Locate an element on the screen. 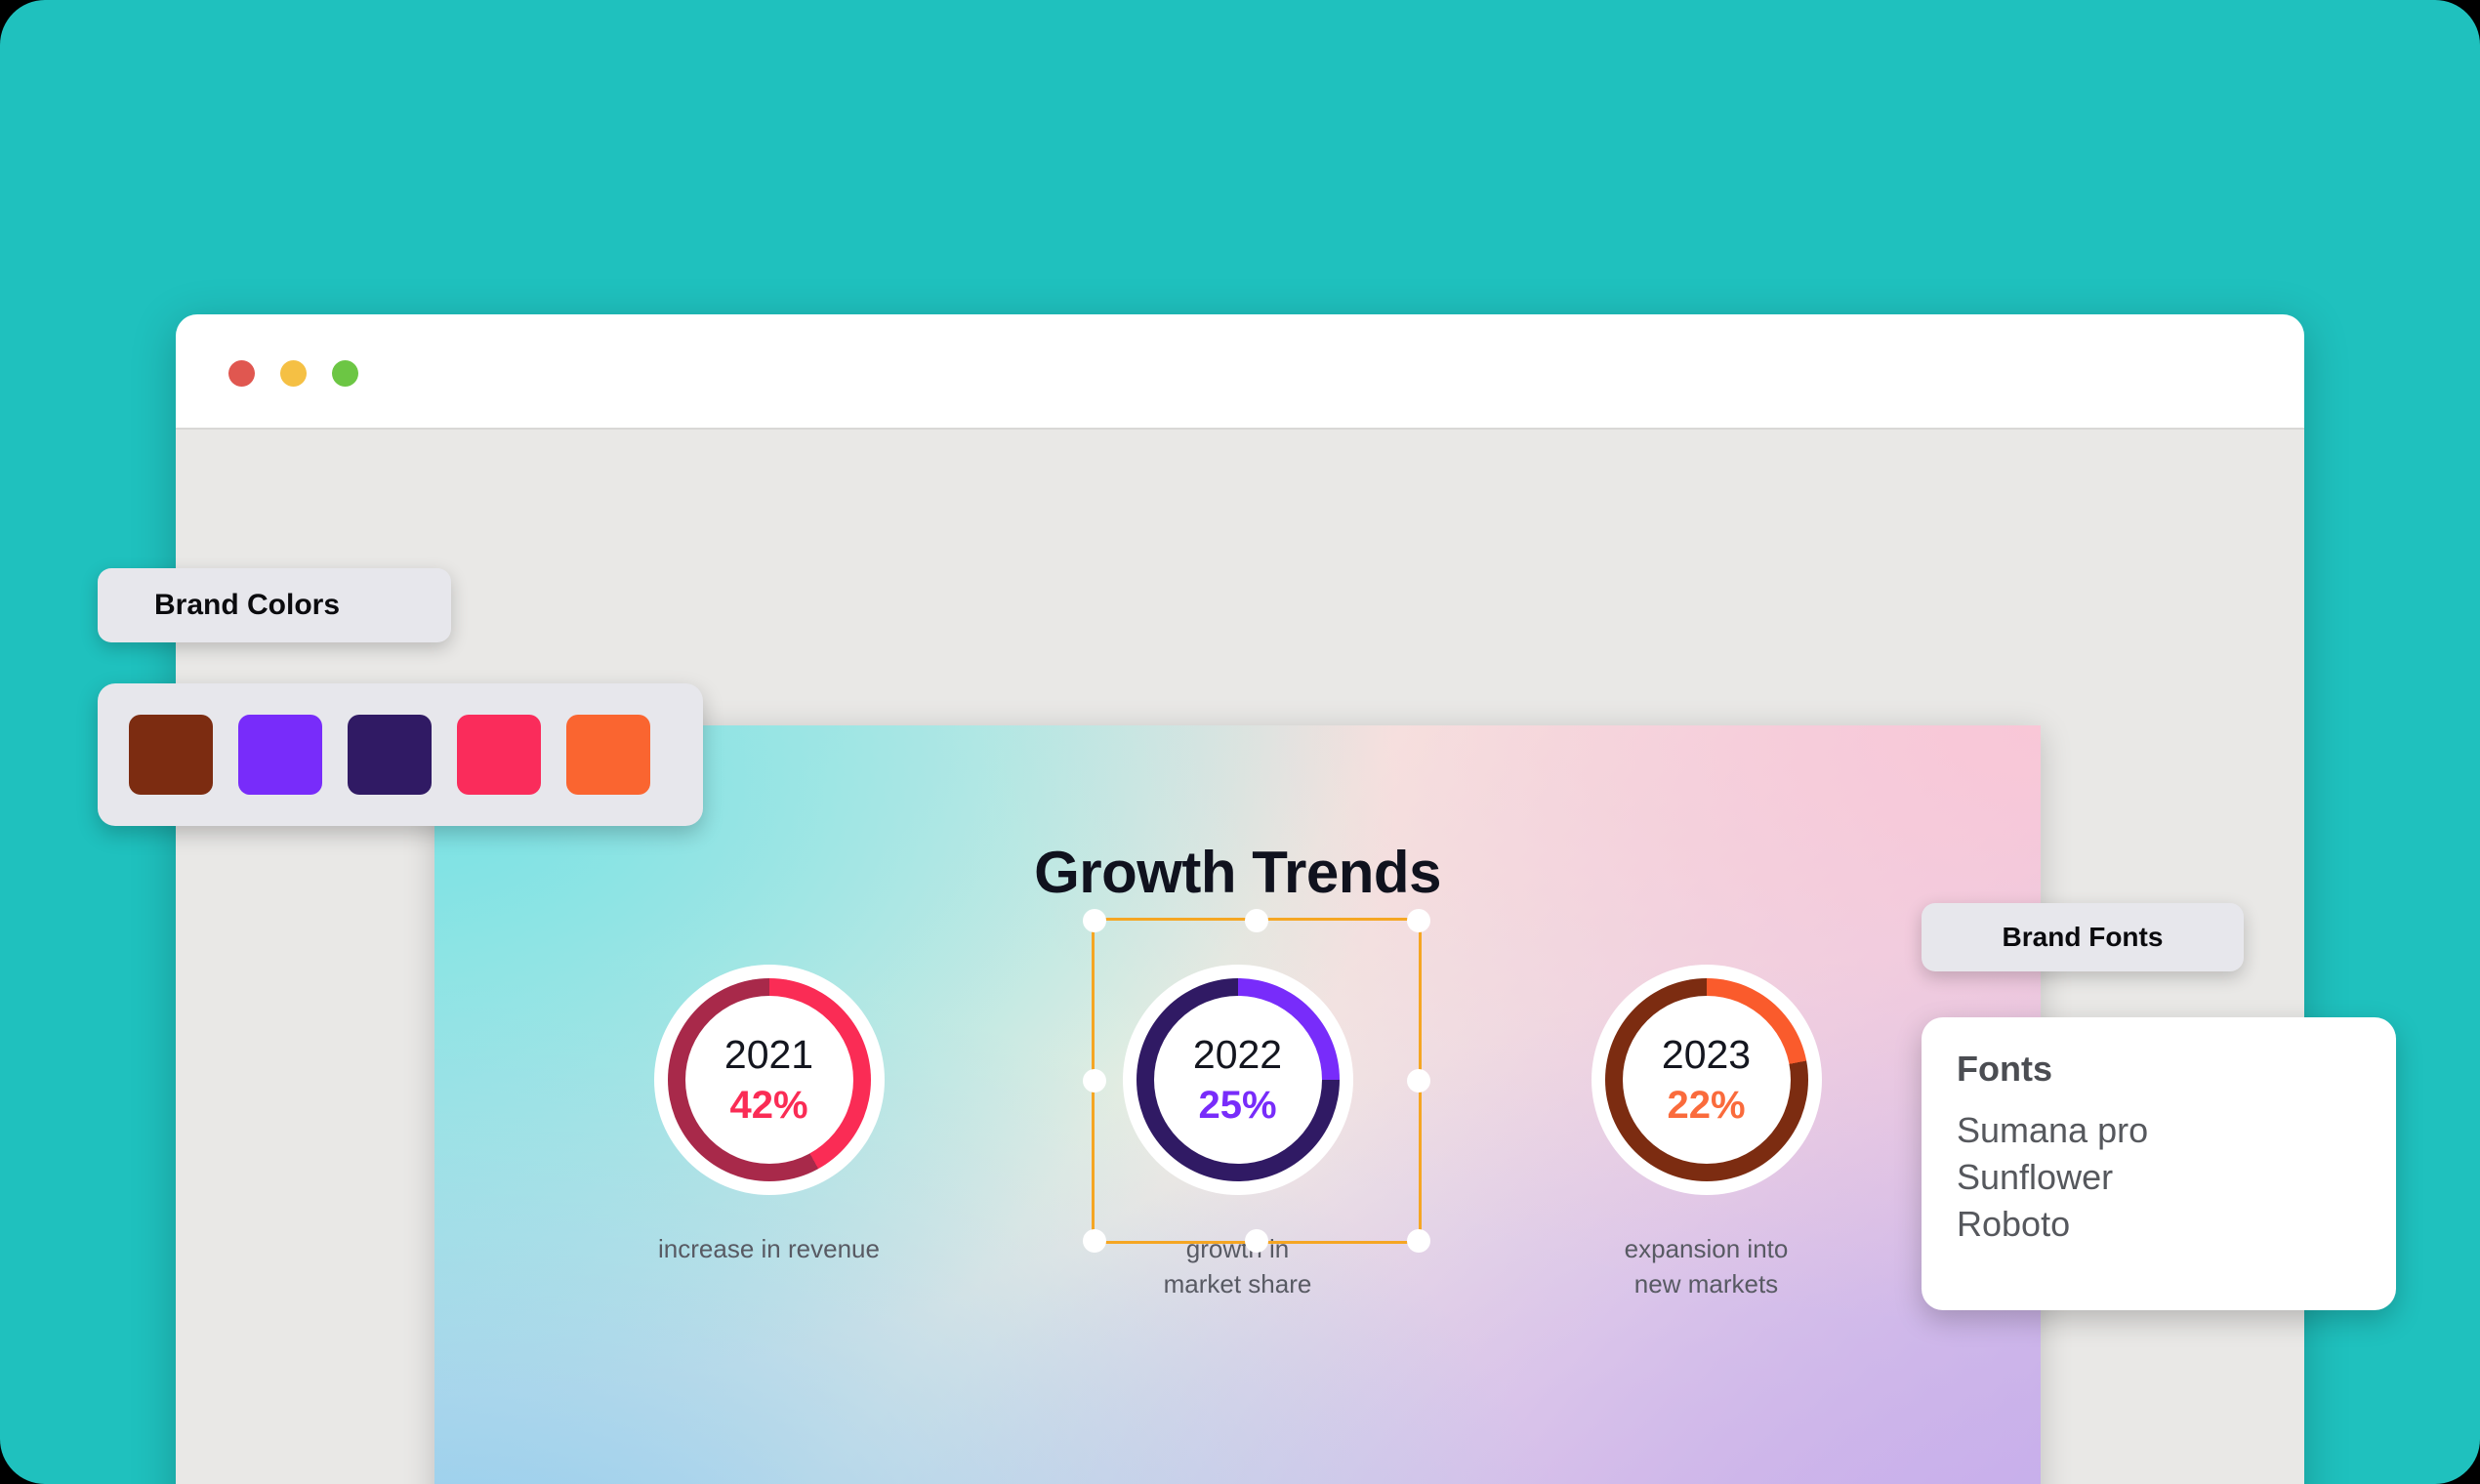 The height and width of the screenshot is (1484, 2480). brand-colors-chip: Brand Colors is located at coordinates (274, 605).